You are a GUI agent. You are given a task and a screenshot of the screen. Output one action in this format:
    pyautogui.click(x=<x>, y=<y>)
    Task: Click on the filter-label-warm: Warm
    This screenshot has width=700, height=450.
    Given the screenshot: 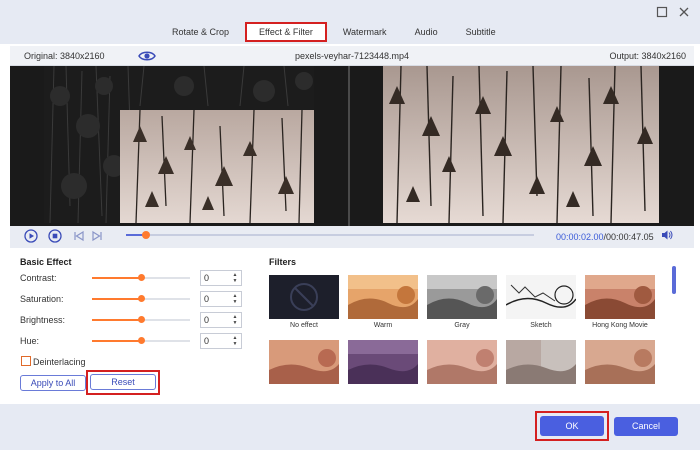 What is the action you would take?
    pyautogui.click(x=383, y=325)
    